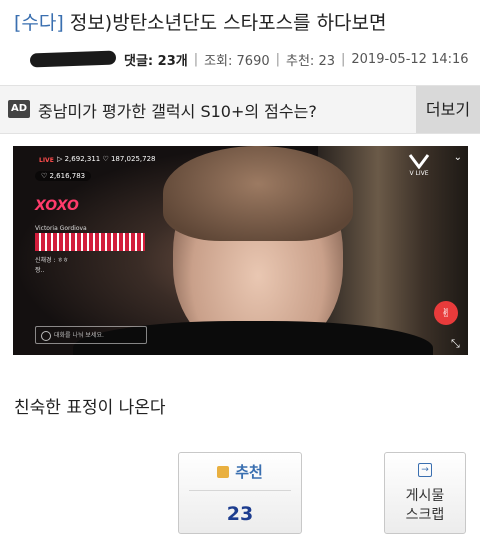 The image size is (480, 537). What do you see at coordinates (448, 109) in the screenshot?
I see `ad-more-button: 더보기` at bounding box center [448, 109].